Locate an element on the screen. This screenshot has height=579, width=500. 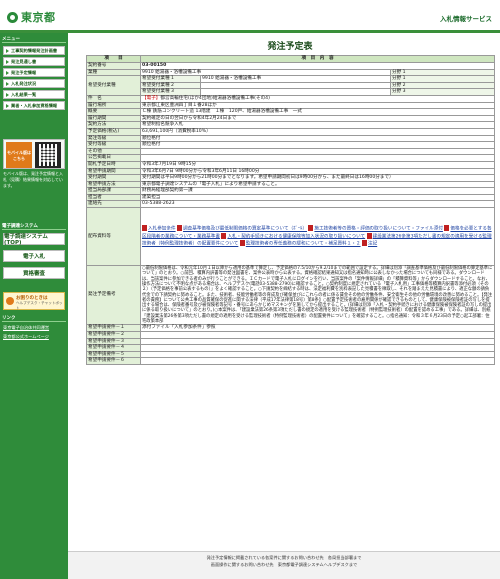
row-label: 公告掲載日 is located at coordinates (113, 158).